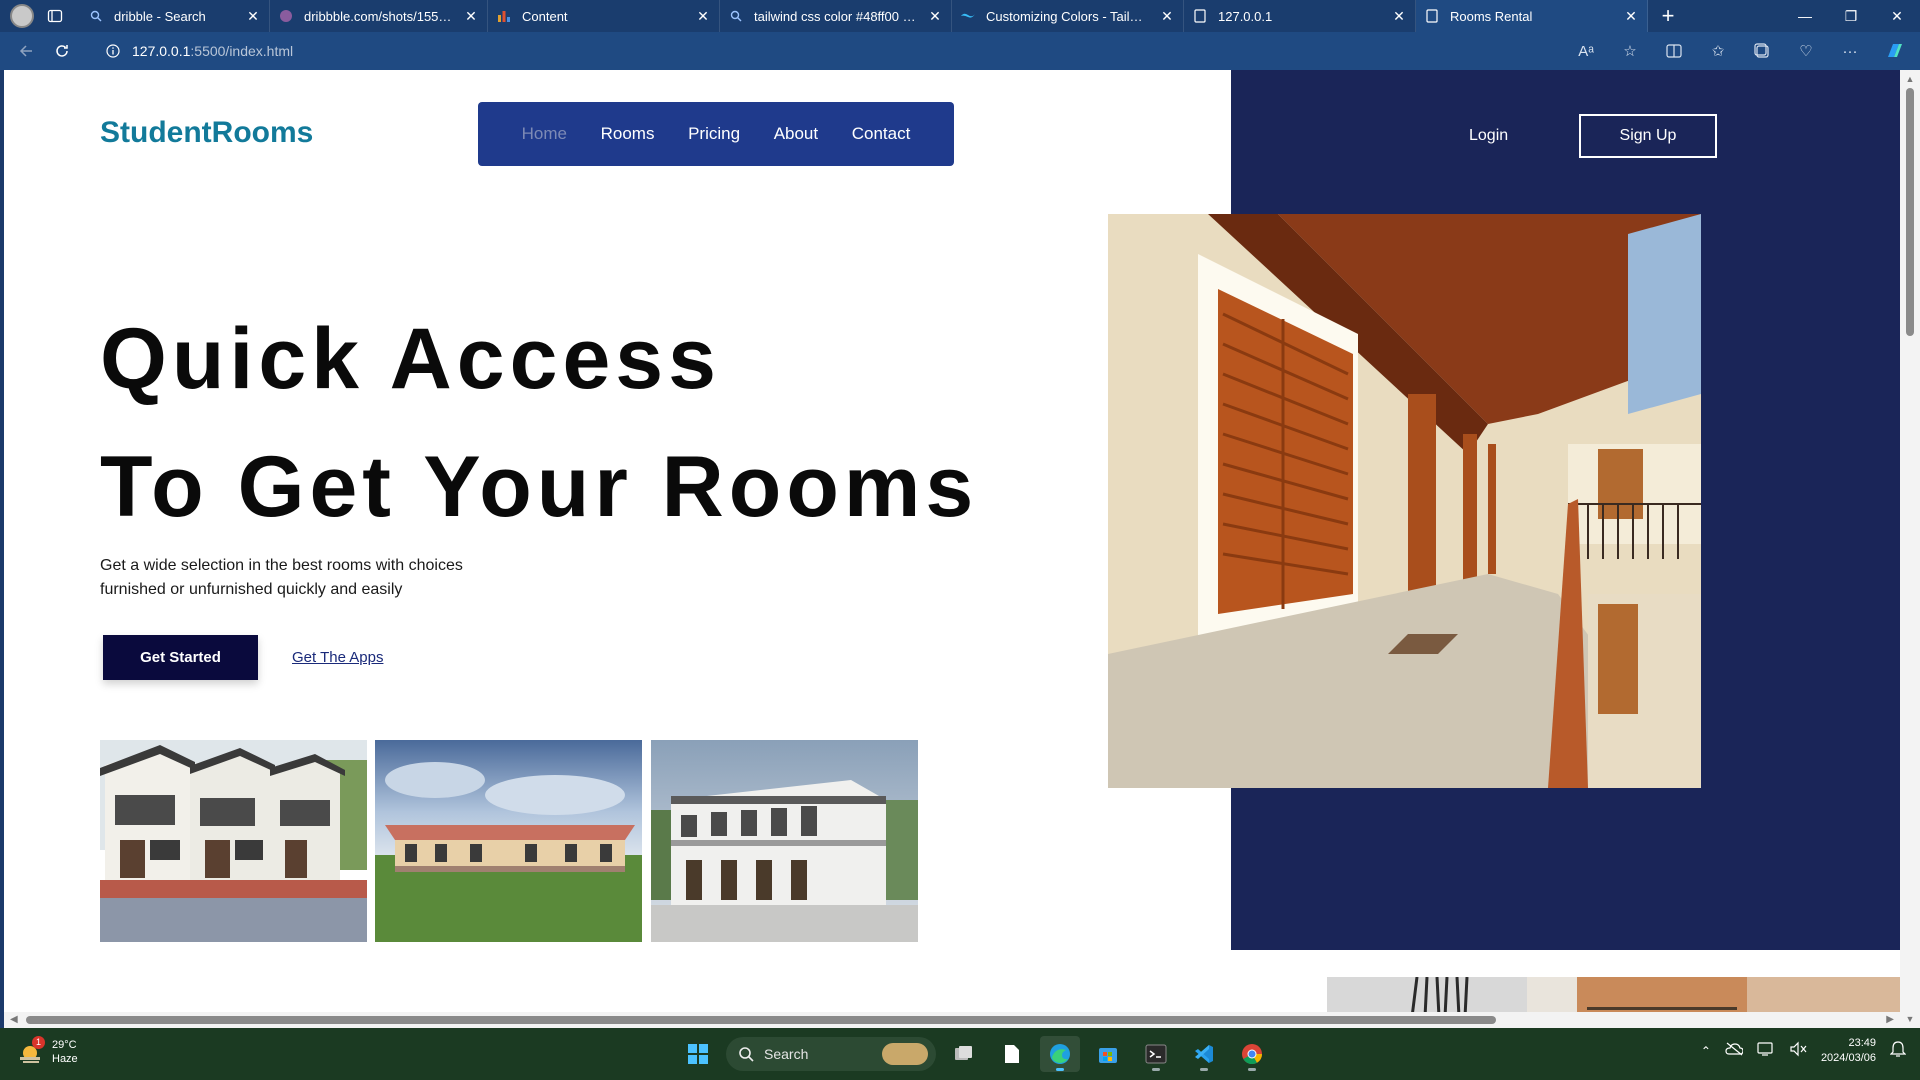  I want to click on chart-icon, so click(504, 16).